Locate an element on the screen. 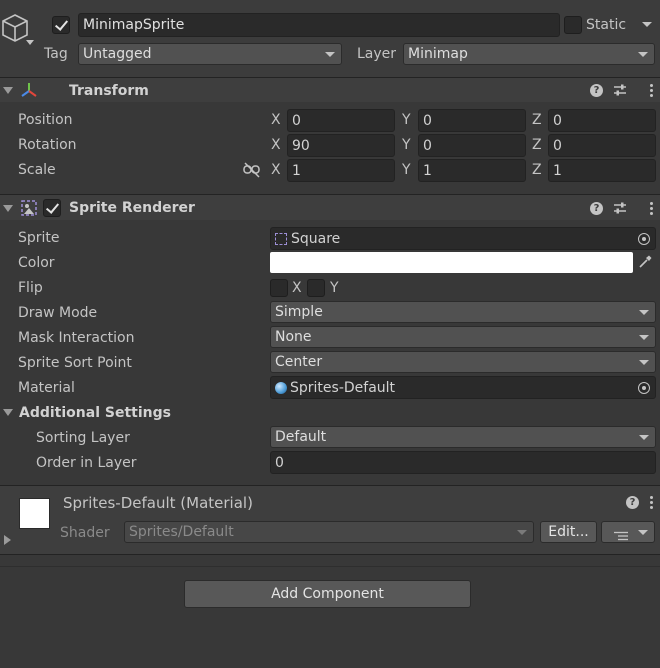 The width and height of the screenshot is (660, 668). scale-label: Scale is located at coordinates (37, 170).